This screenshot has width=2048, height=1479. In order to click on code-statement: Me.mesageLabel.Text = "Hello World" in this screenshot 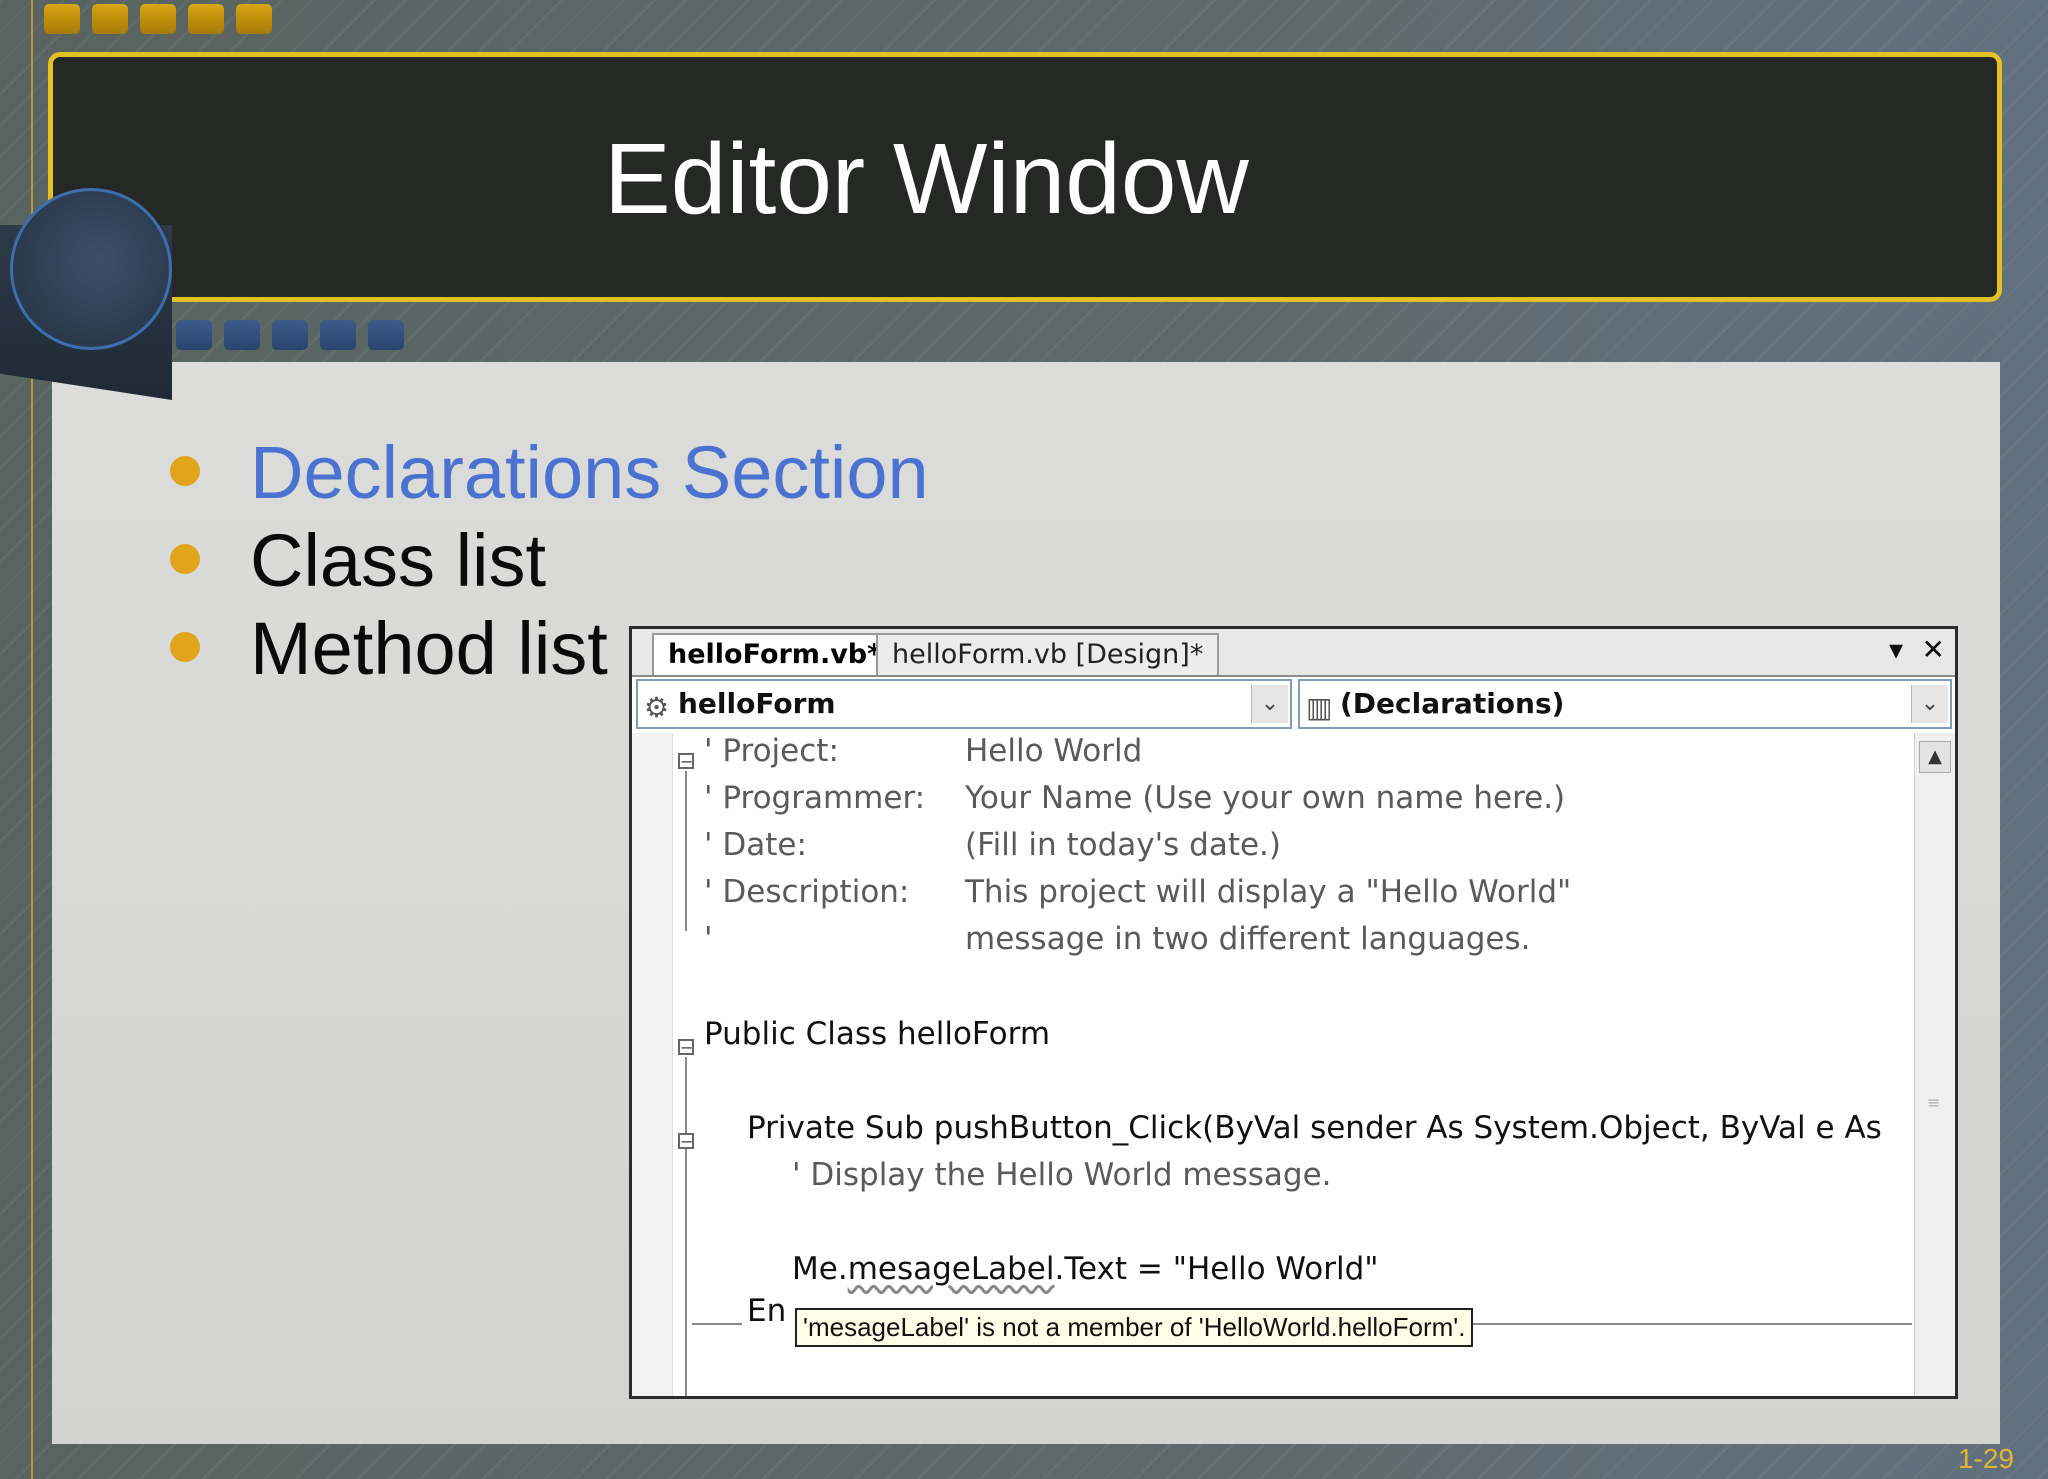, I will do `click(1085, 1269)`.